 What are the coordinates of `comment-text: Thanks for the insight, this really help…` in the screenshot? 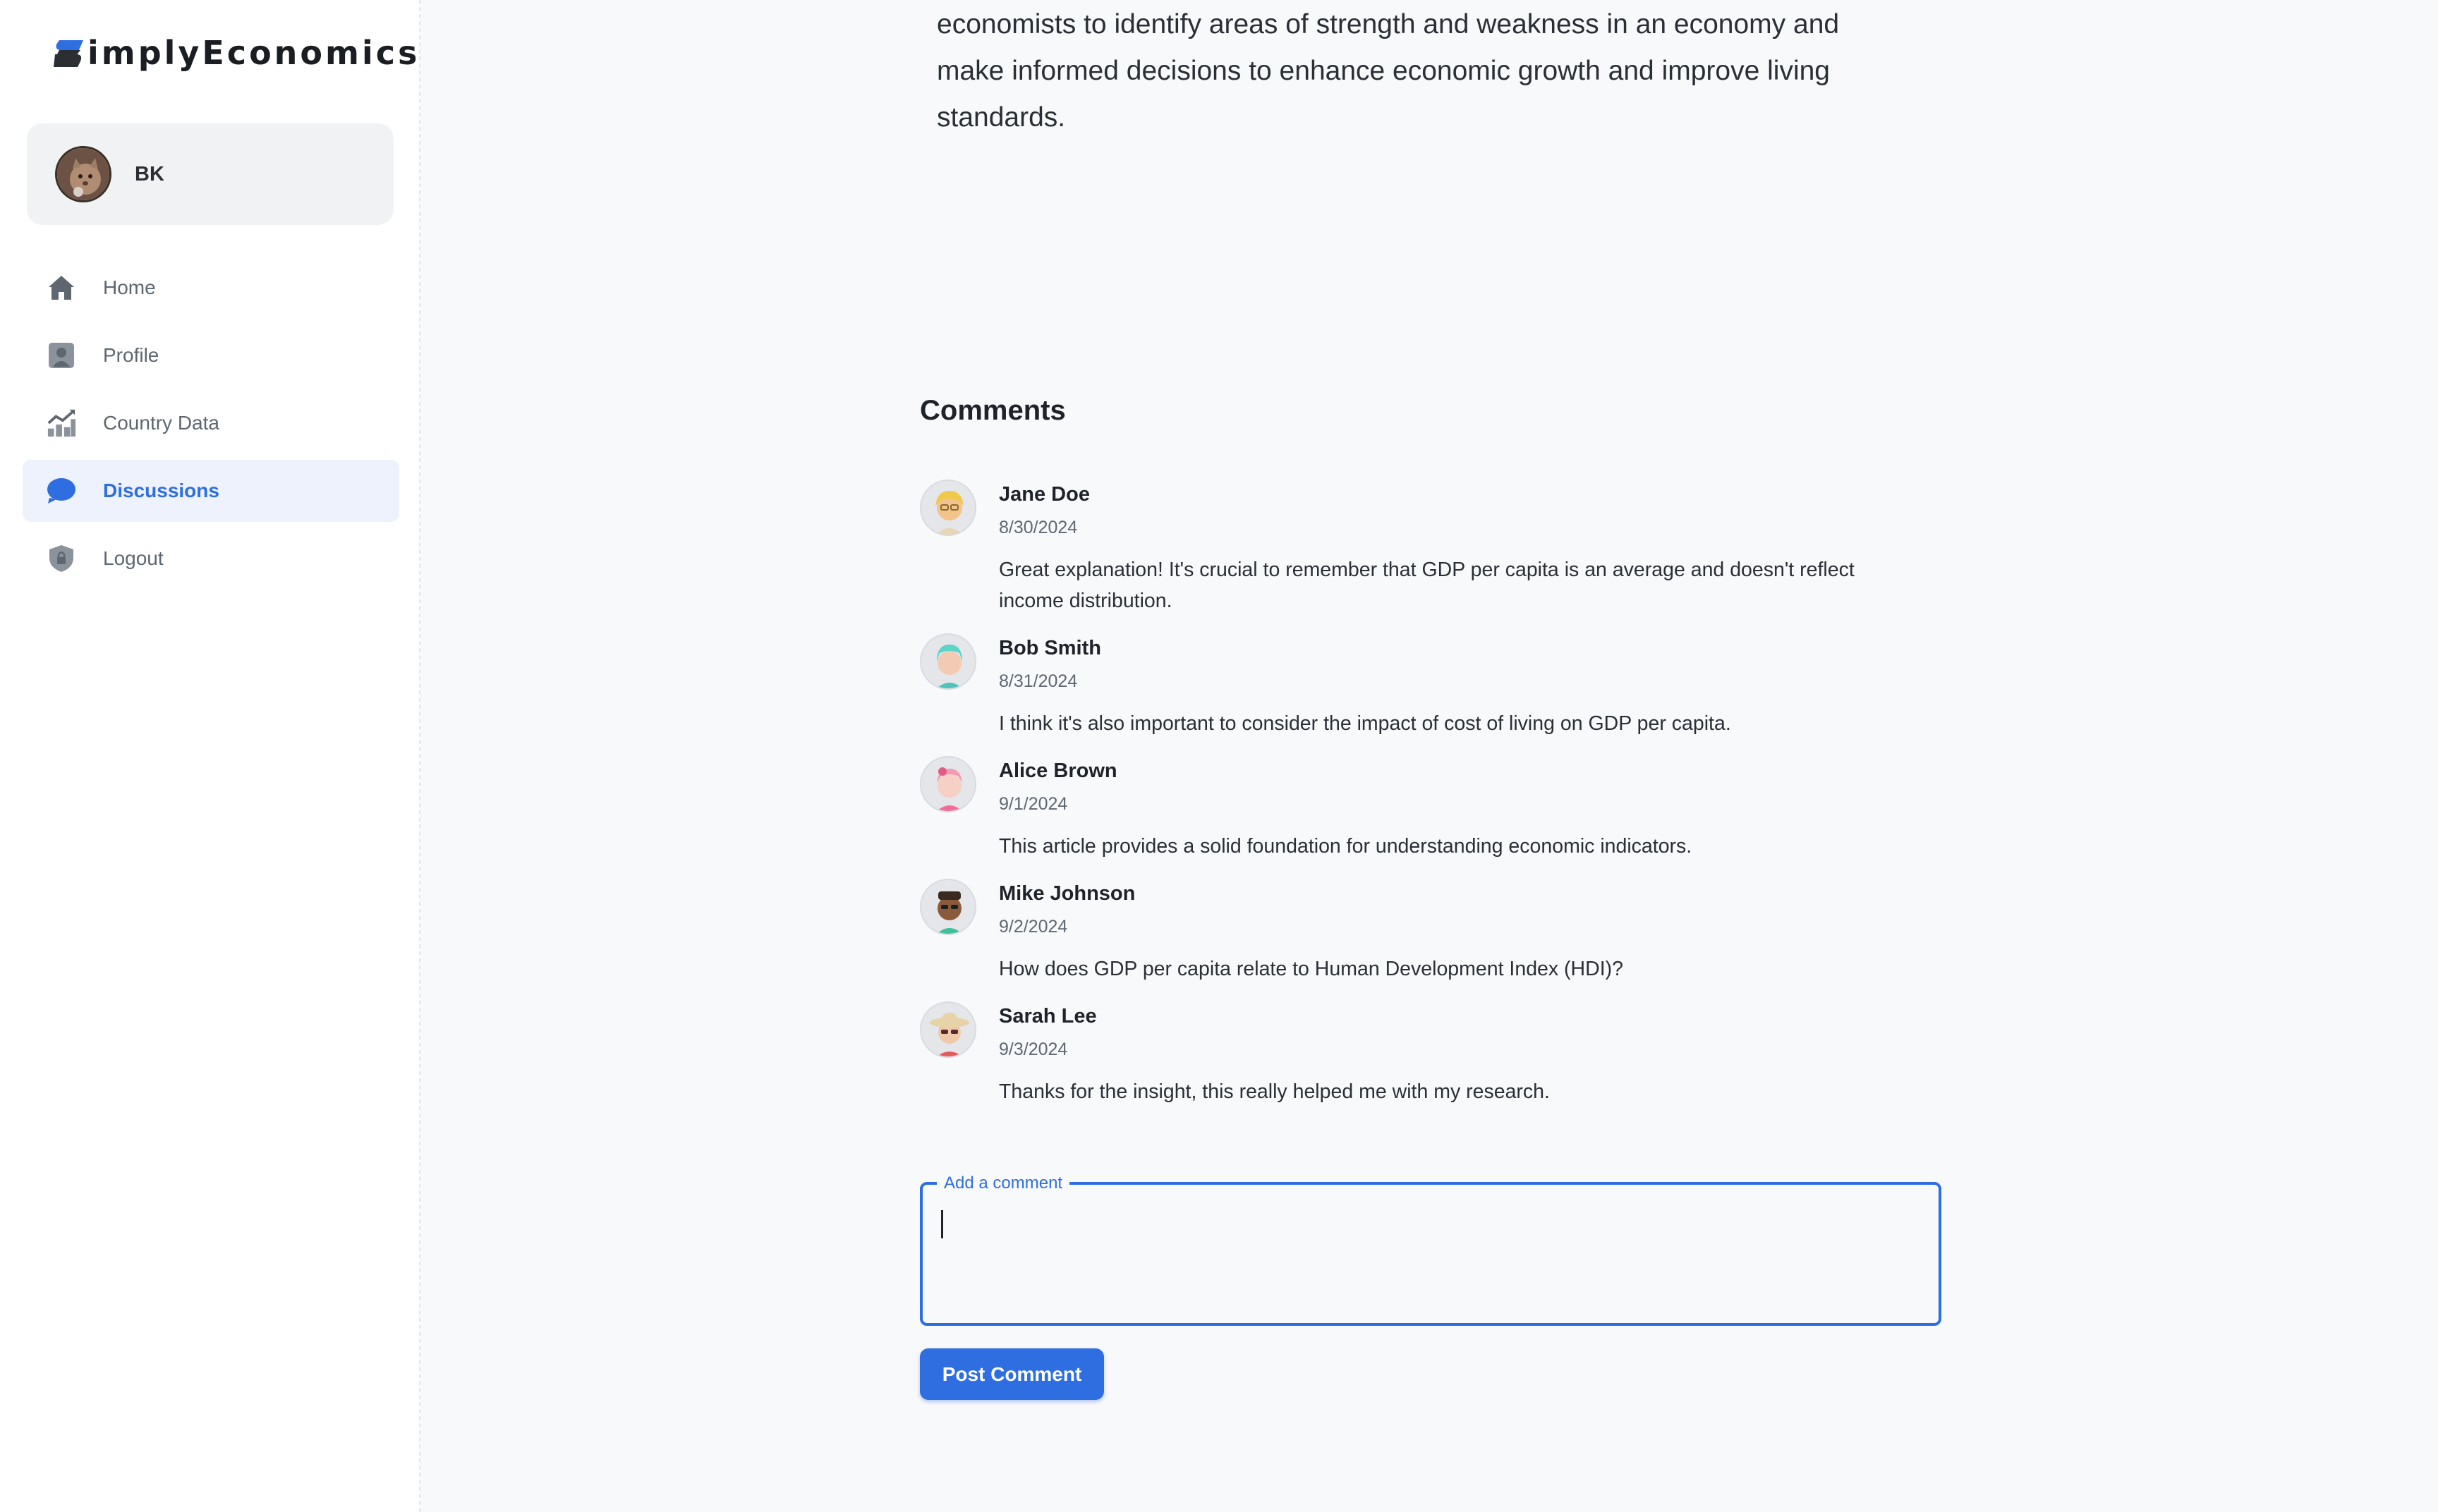 It's located at (1274, 1091).